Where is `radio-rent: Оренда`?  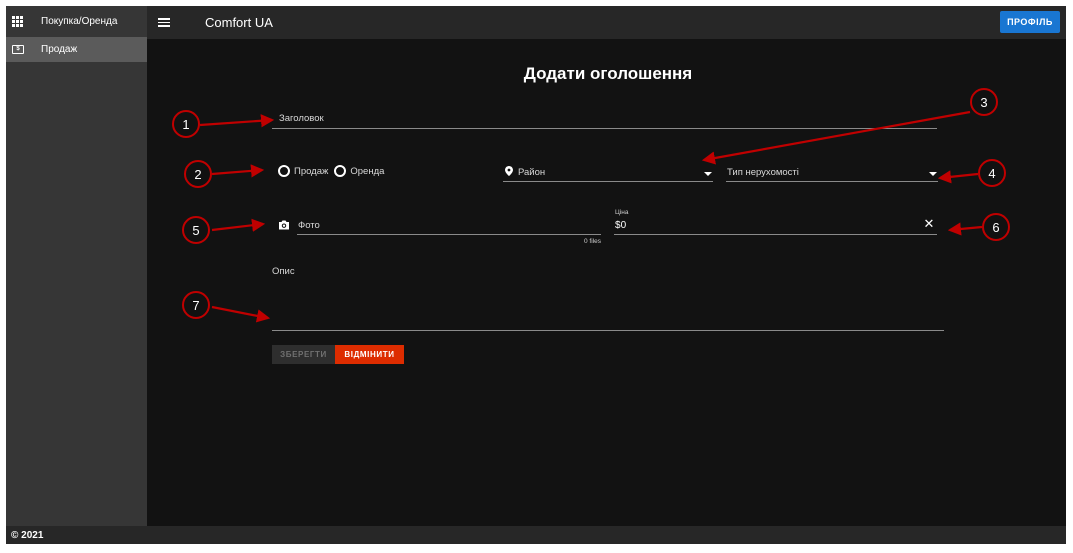 radio-rent: Оренда is located at coordinates (359, 171).